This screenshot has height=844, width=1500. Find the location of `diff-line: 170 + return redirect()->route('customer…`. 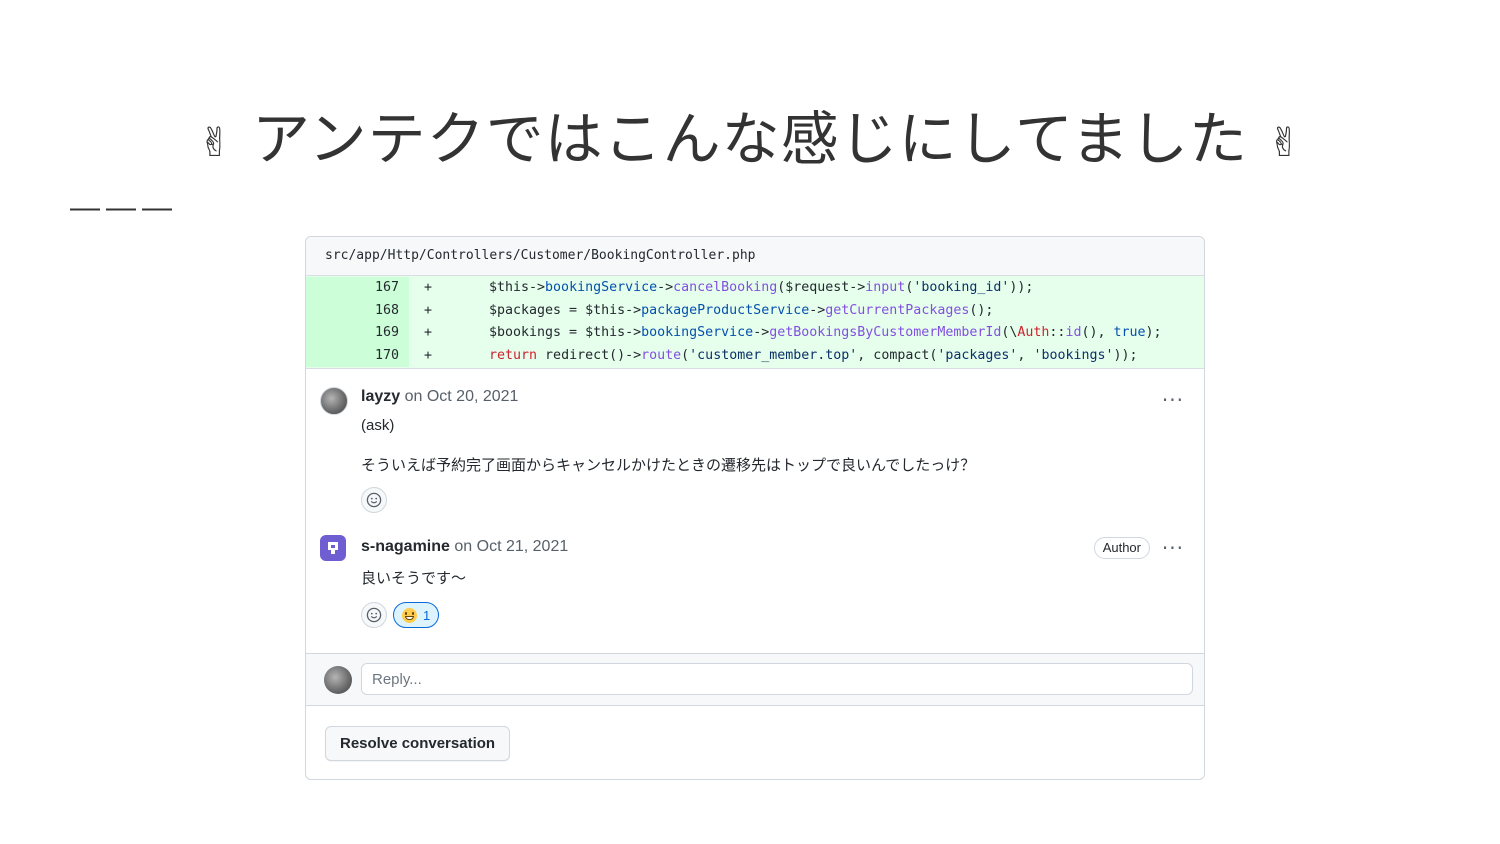

diff-line: 170 + return redirect()->route('customer… is located at coordinates (755, 355).